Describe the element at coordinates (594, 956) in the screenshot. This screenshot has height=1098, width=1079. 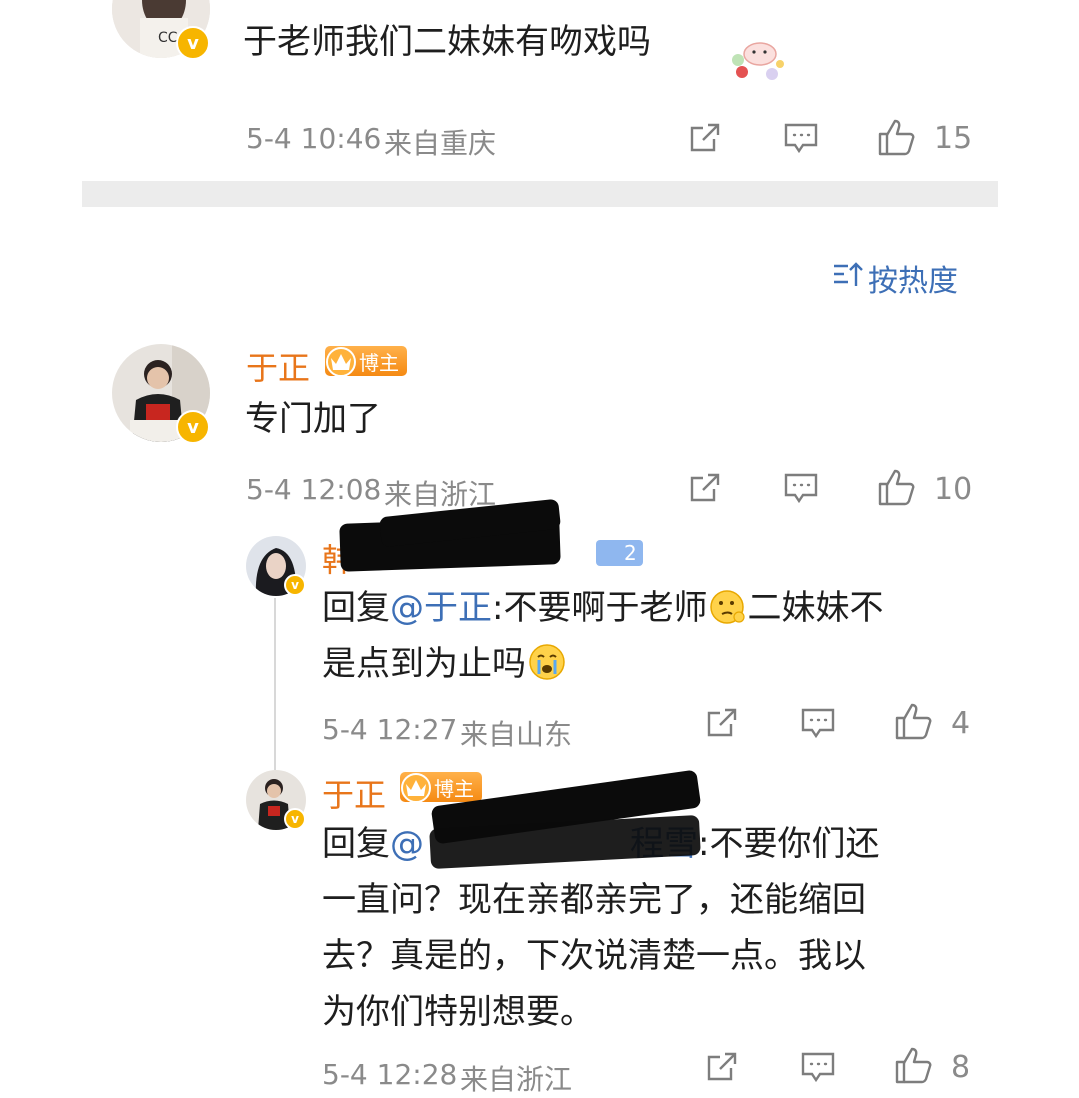
I see `reply-text: 去？真是的，下次说清楚一点。我以` at that location.